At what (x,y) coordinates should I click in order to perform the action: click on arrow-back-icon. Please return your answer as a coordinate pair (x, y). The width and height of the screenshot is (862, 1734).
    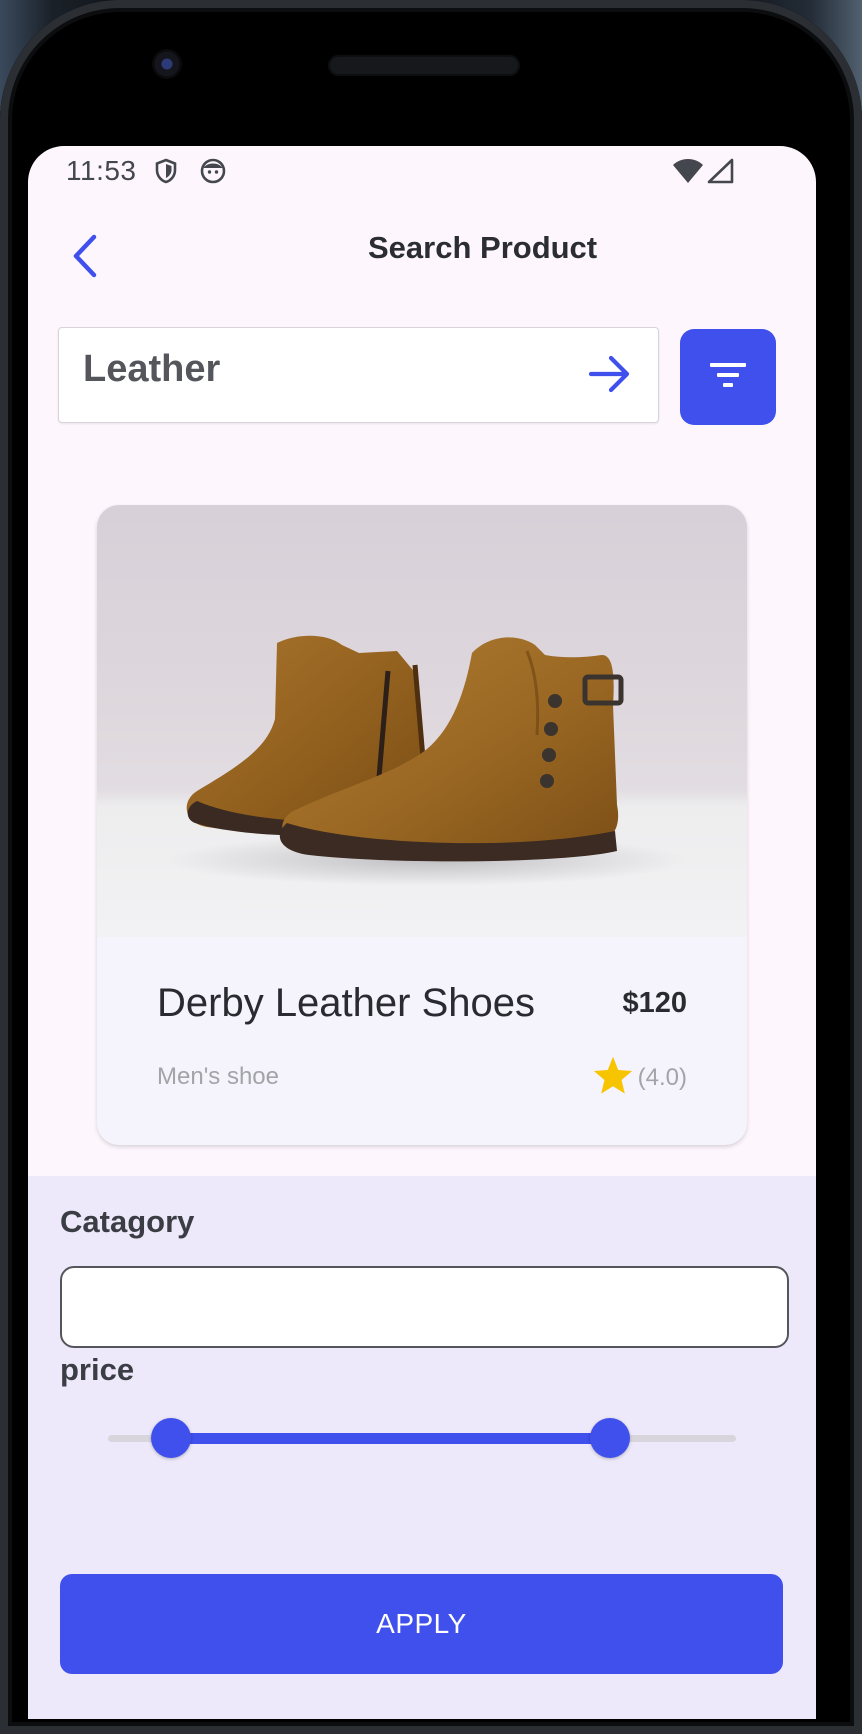
    Looking at the image, I should click on (86, 258).